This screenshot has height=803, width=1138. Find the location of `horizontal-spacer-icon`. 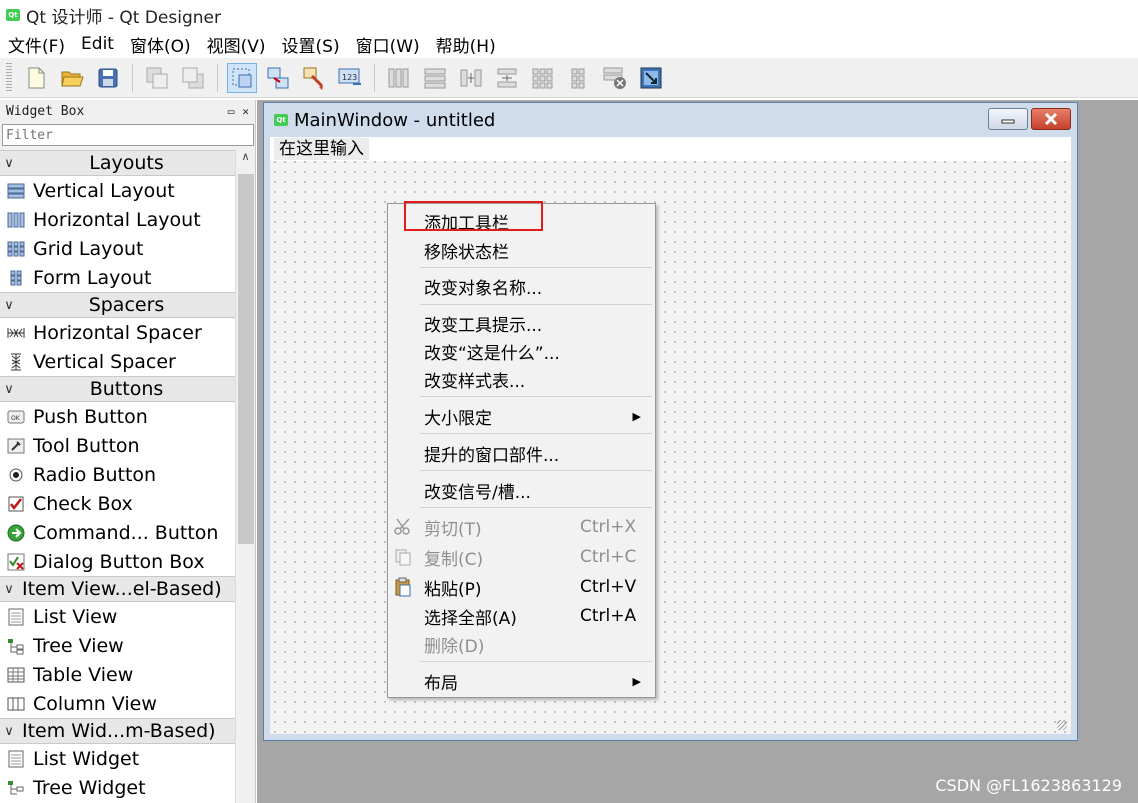

horizontal-spacer-icon is located at coordinates (16, 333).